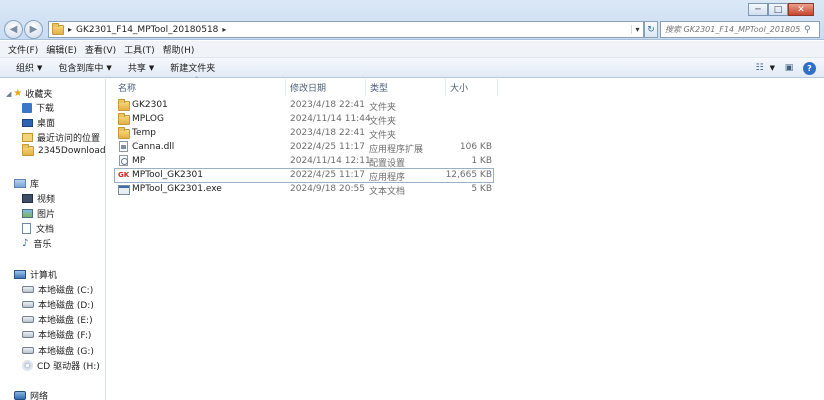 Image resolution: width=824 pixels, height=400 pixels. What do you see at coordinates (61, 49) in the screenshot?
I see `menu-edit: 编辑(E)` at bounding box center [61, 49].